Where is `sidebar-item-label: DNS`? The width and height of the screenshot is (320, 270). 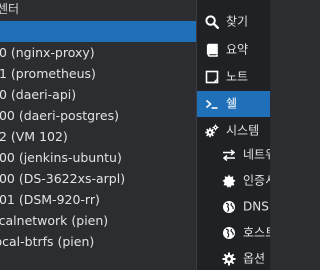 sidebar-item-label: DNS is located at coordinates (256, 206).